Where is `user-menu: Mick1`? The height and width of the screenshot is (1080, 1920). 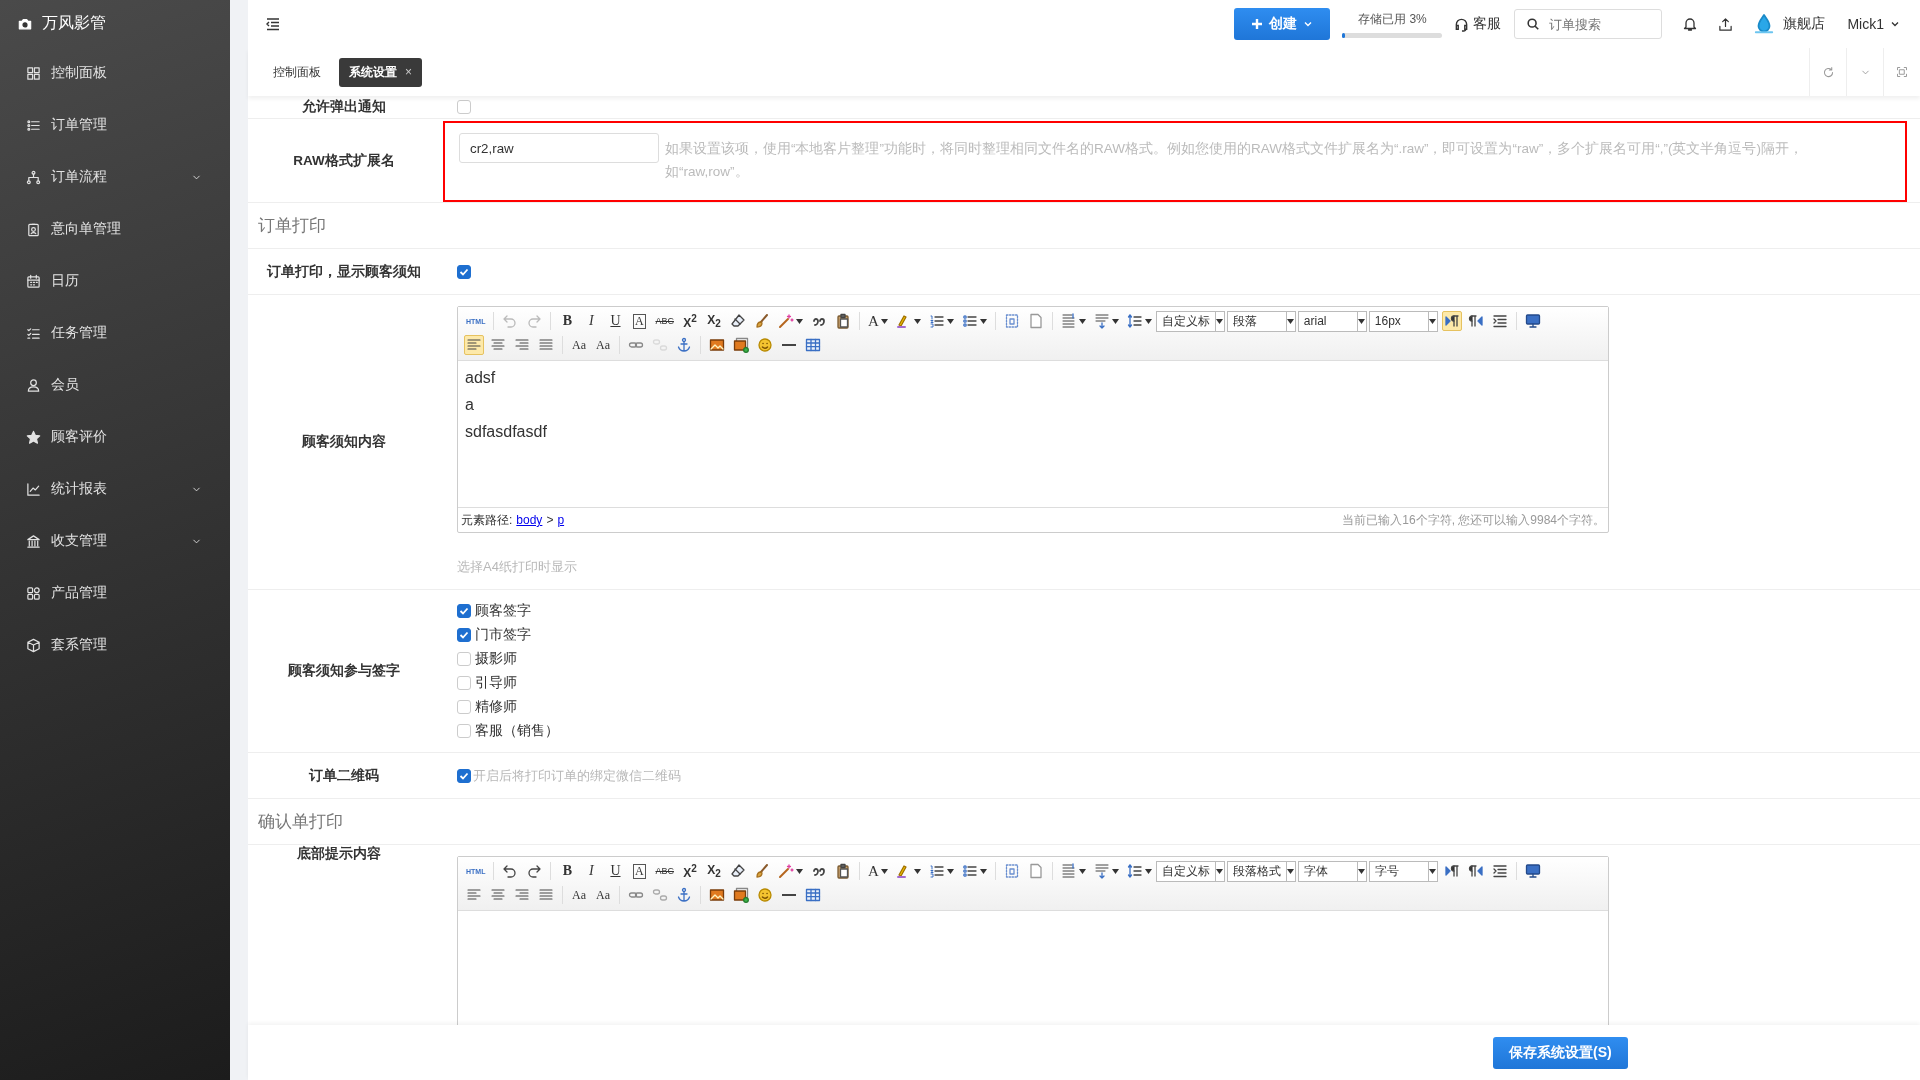
user-menu: Mick1 is located at coordinates (1873, 24).